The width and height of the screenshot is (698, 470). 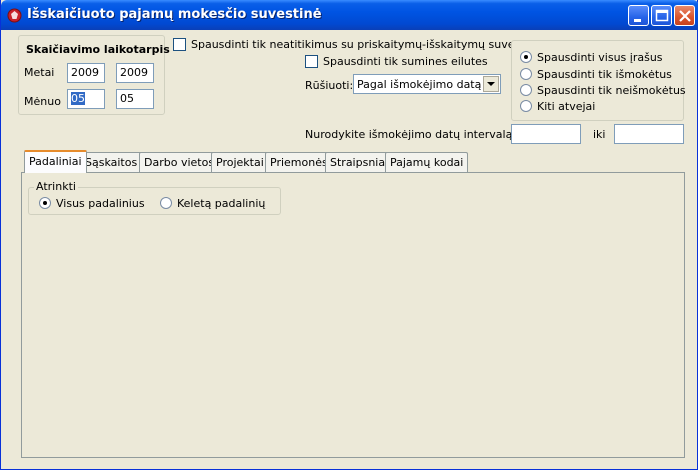 I want to click on select-group-title: Atrinkti, so click(x=56, y=186).